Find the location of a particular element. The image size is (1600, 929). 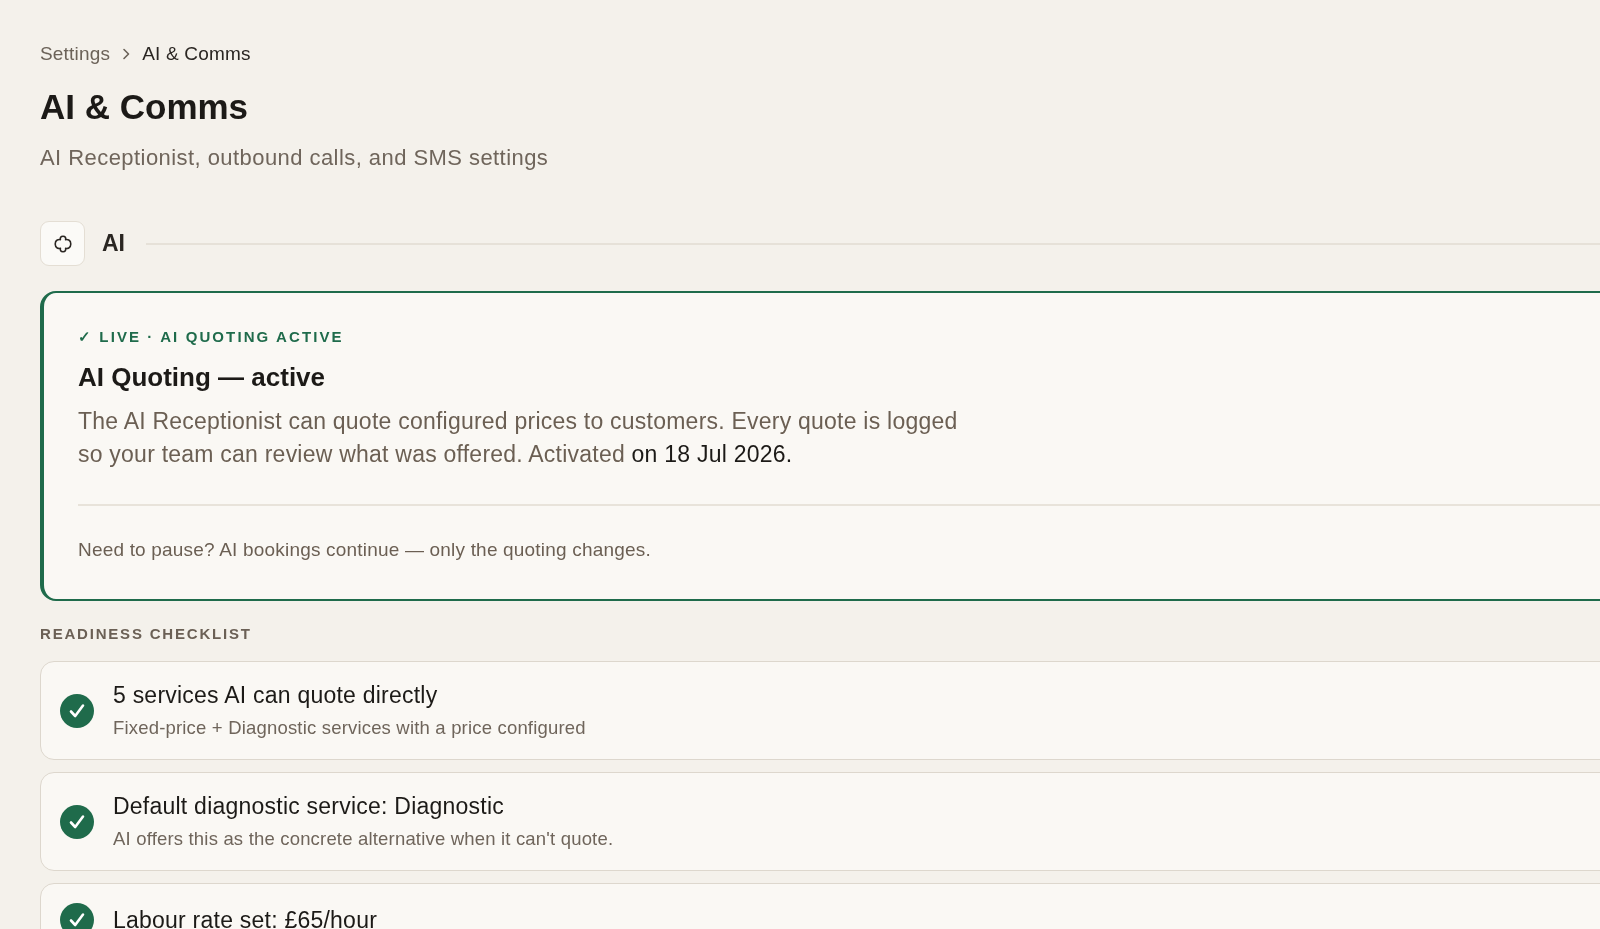

status-footer-note: Need to pause? AI bookings continue — only the quoting changes. is located at coordinates (364, 550).